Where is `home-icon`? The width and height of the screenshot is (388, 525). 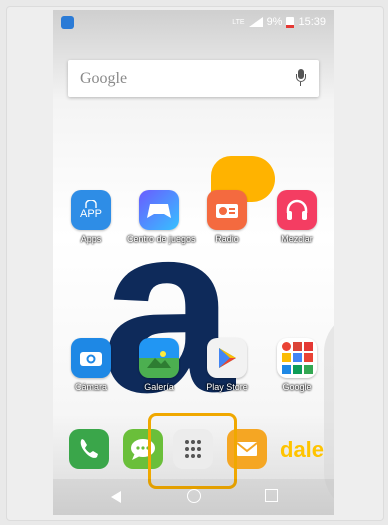 home-icon is located at coordinates (194, 496).